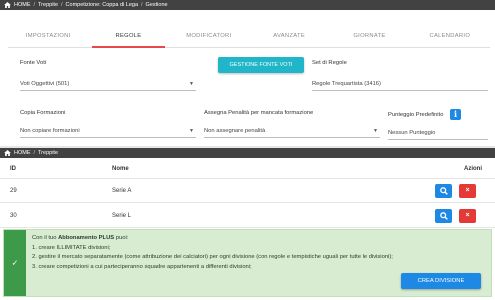  Describe the element at coordinates (120, 169) in the screenshot. I see `header-nome: Nome` at that location.